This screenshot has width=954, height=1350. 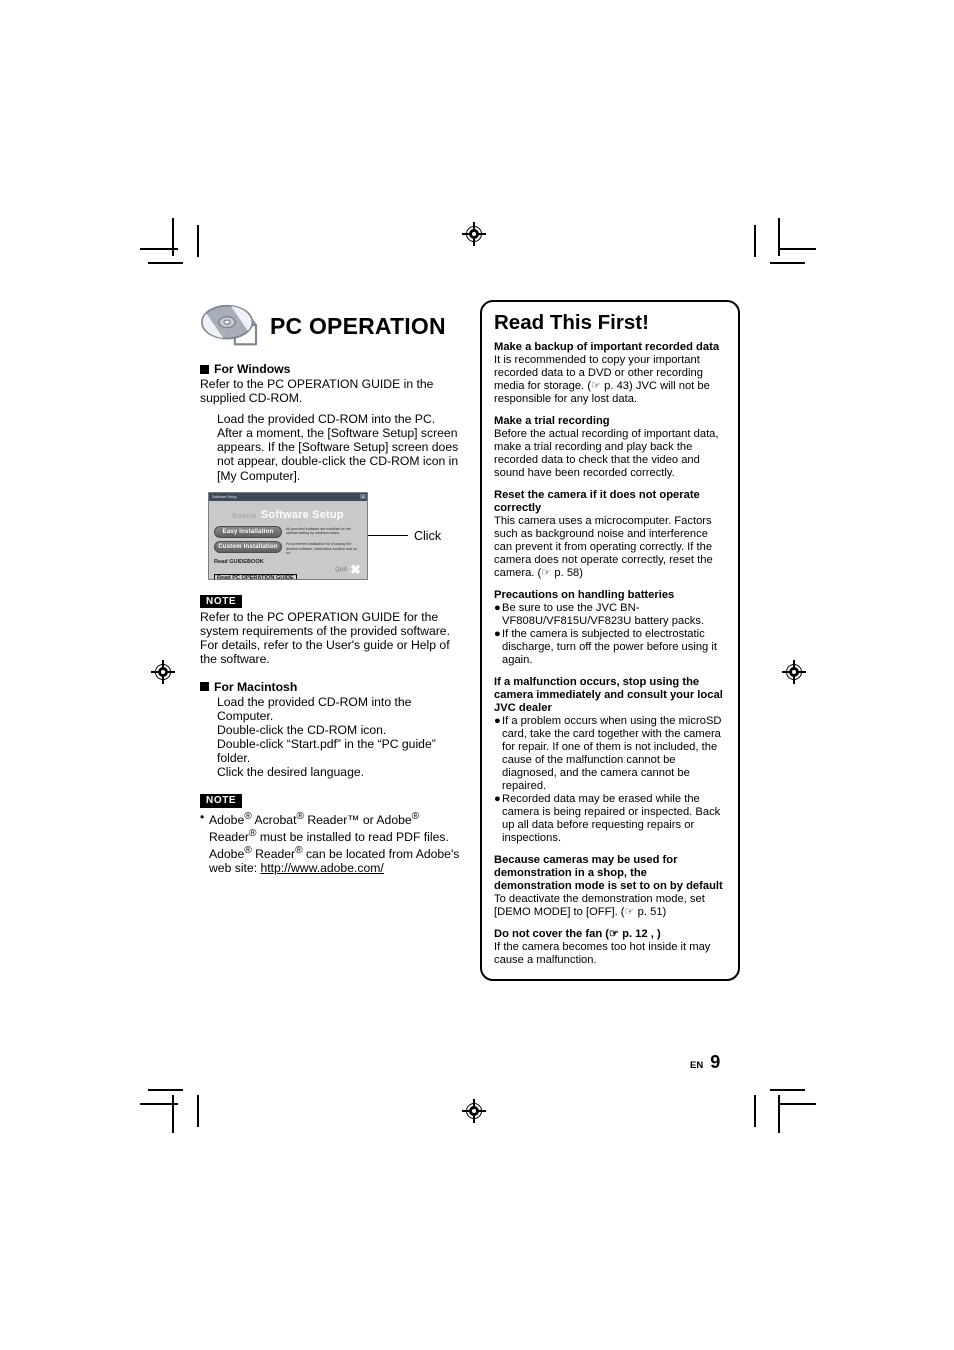 I want to click on crop-mark-bottom-left-v, so click(x=173, y=1114).